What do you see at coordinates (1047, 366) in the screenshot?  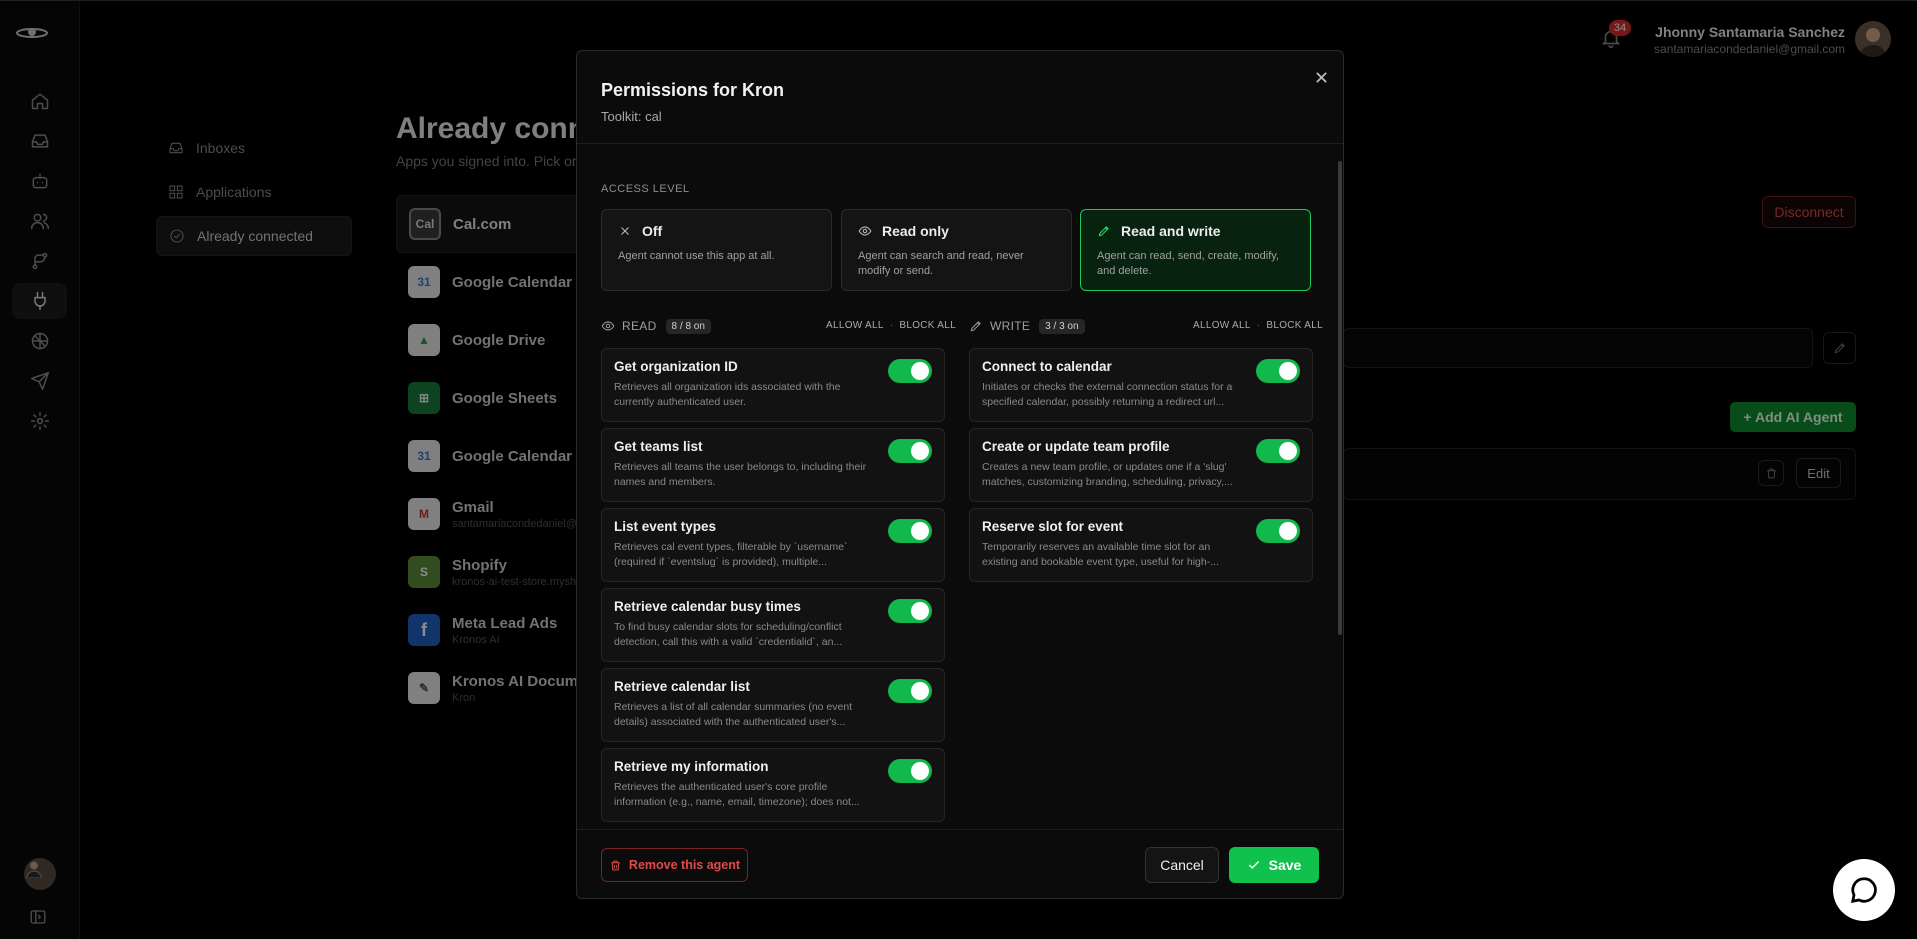 I see `permission-title: Connect to calendar` at bounding box center [1047, 366].